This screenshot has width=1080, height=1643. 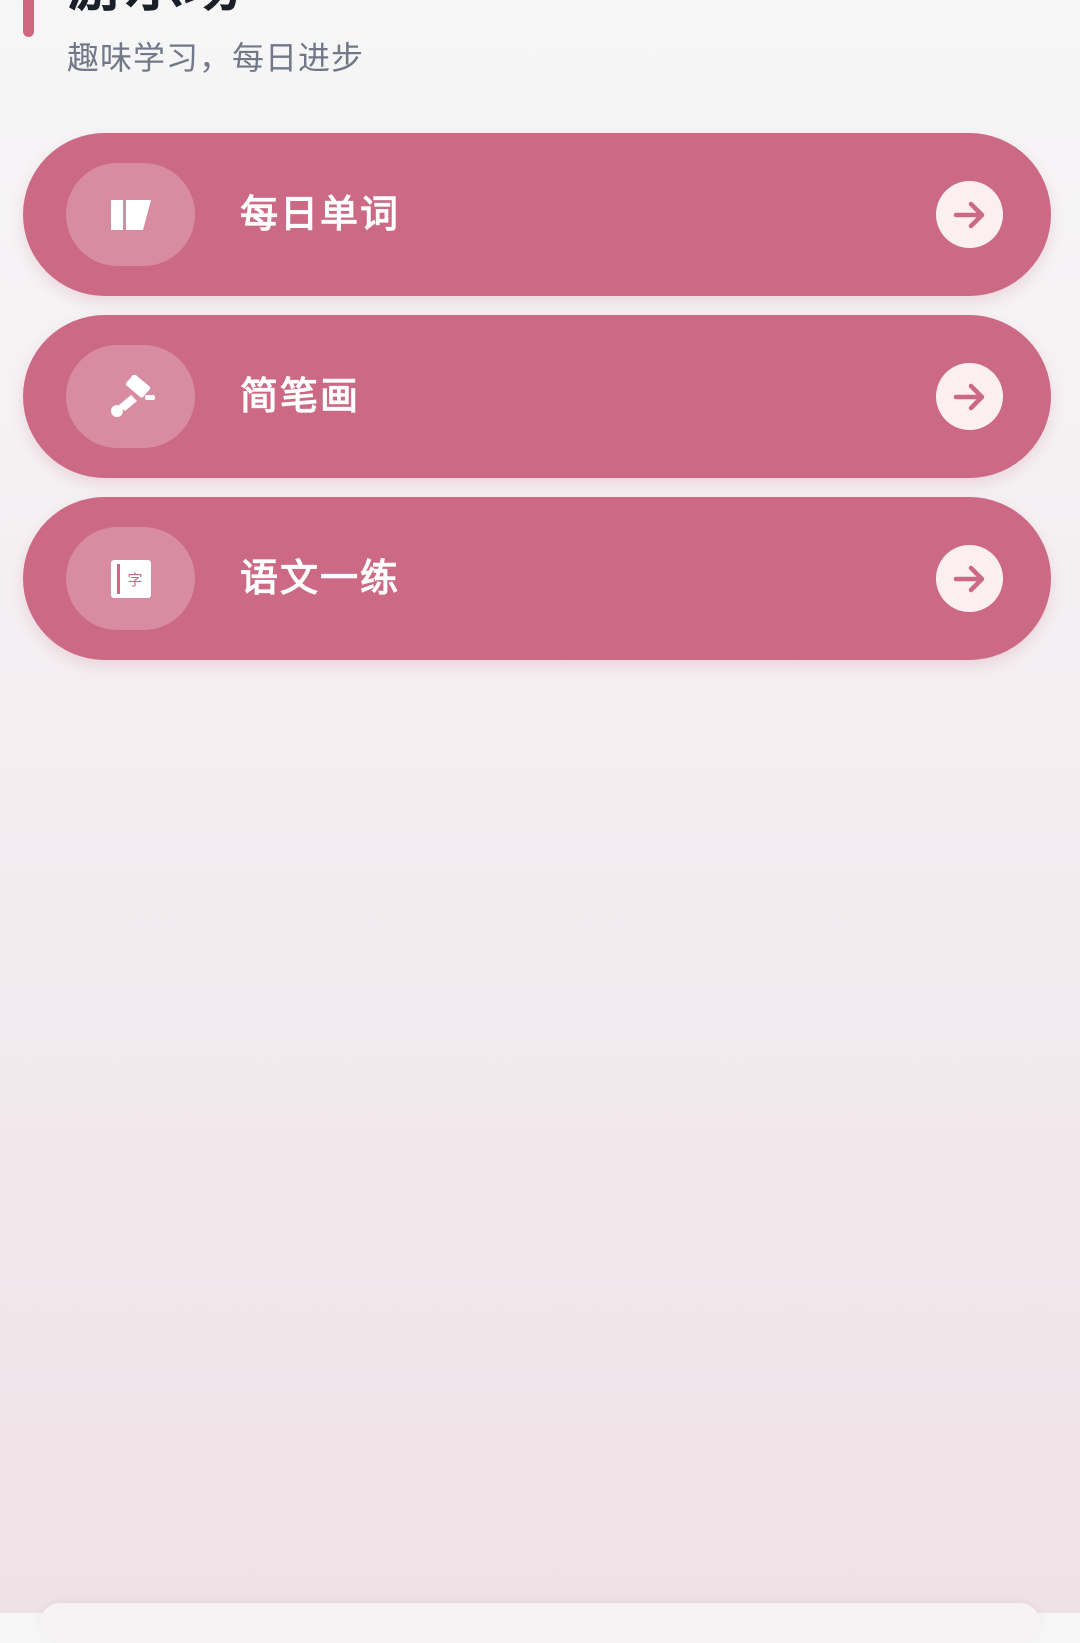 What do you see at coordinates (28, 18) in the screenshot?
I see `title-accent-bar` at bounding box center [28, 18].